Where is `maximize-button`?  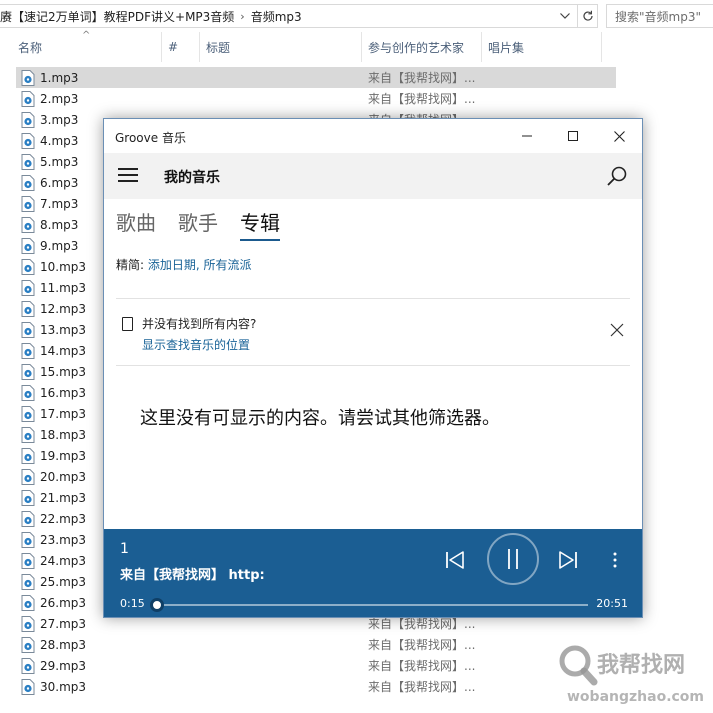
maximize-button is located at coordinates (573, 136).